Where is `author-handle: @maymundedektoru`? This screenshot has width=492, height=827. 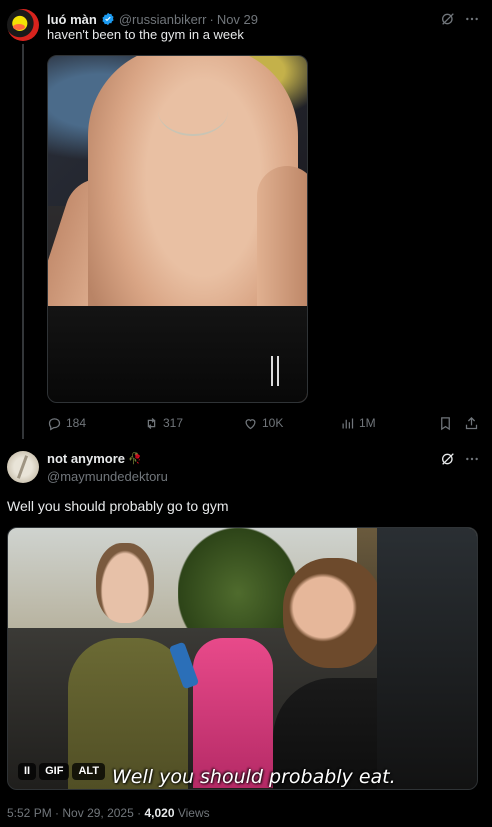
author-handle: @maymundedektoru is located at coordinates (107, 476).